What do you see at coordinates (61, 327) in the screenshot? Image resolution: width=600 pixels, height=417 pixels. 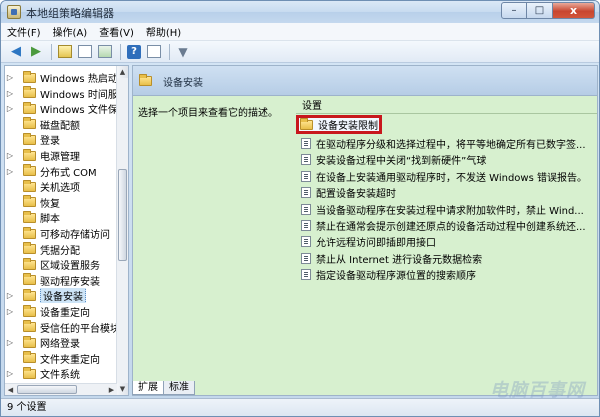 I see `tree-item: 受信任的平台模块` at bounding box center [61, 327].